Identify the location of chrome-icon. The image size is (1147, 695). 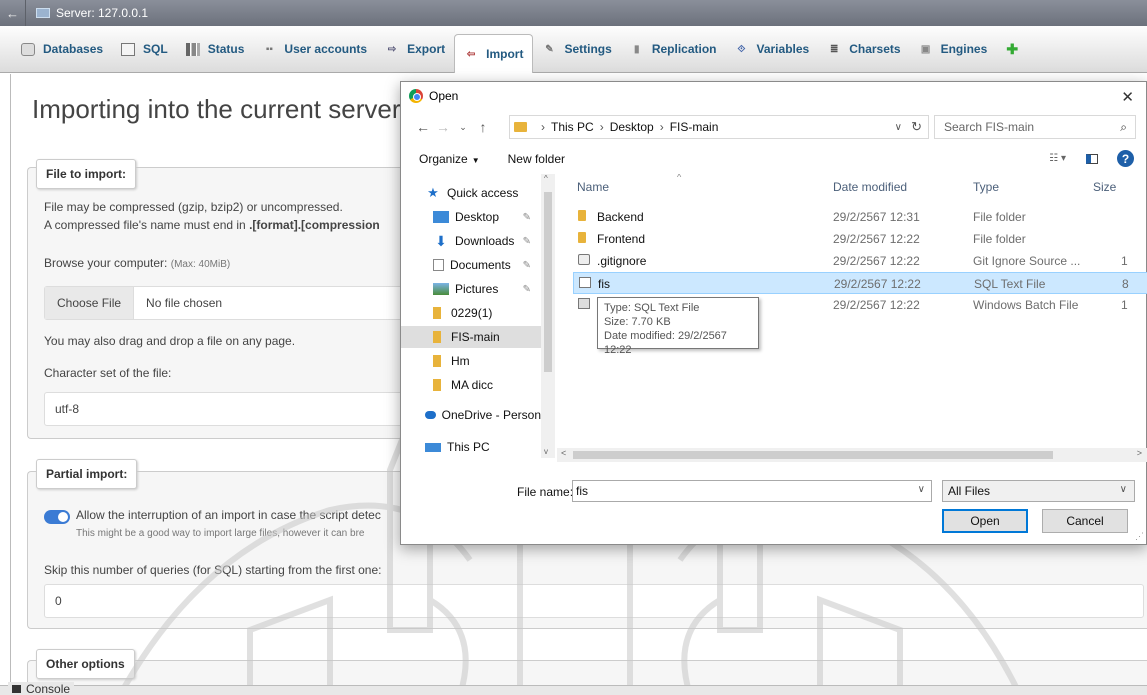
(416, 96).